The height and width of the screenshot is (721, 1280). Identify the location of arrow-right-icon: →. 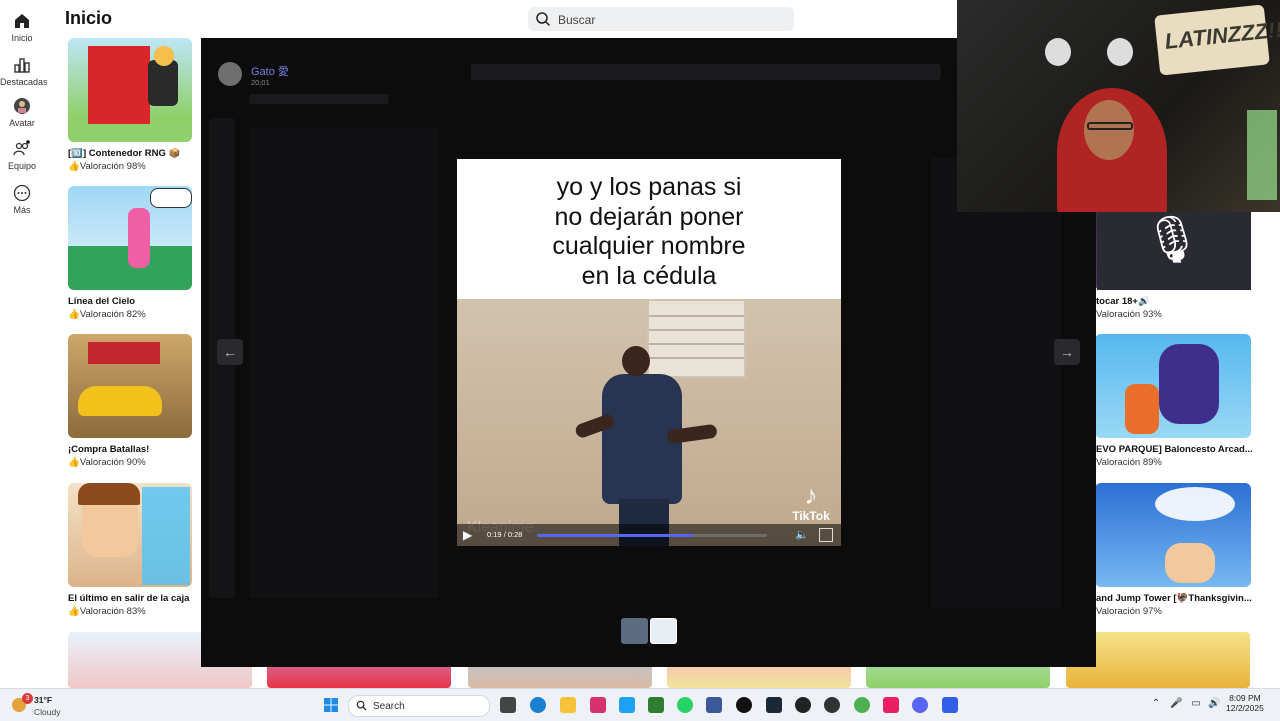
(1067, 352).